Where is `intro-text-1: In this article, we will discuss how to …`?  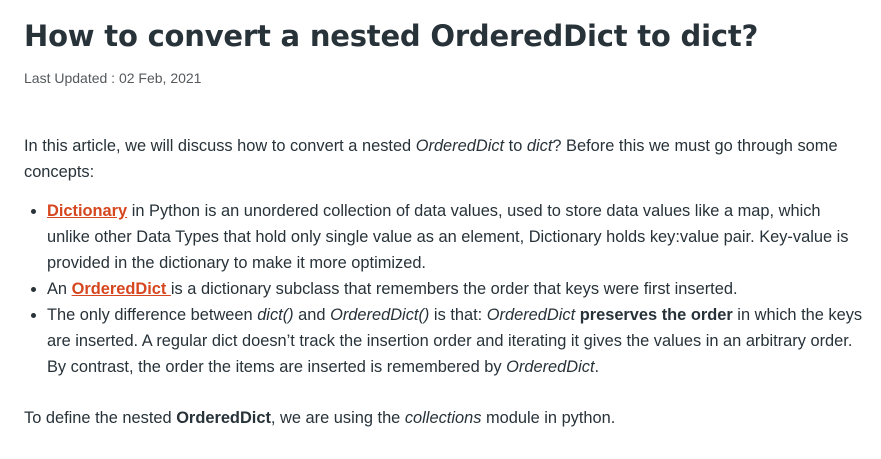 intro-text-1: In this article, we will discuss how to … is located at coordinates (220, 146).